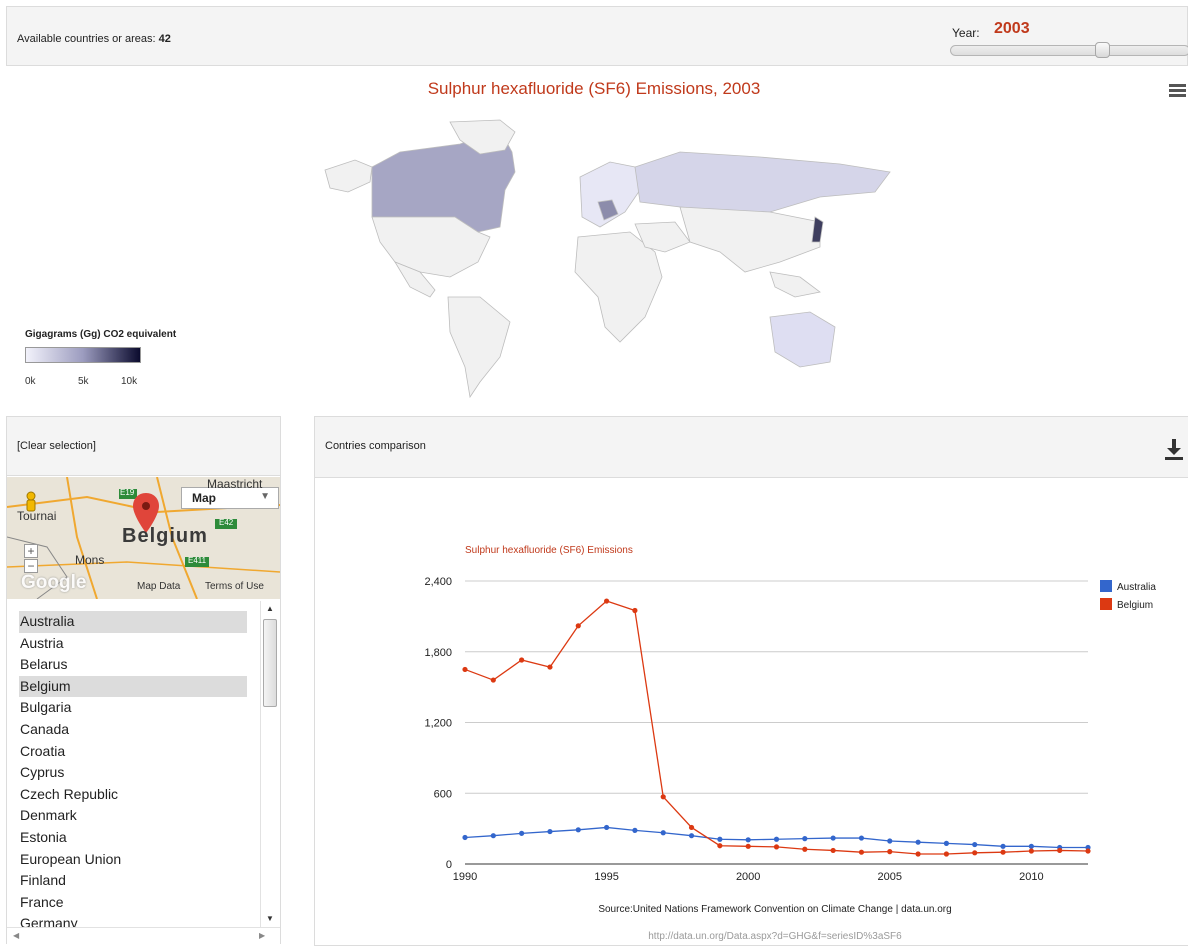 The height and width of the screenshot is (946, 1188). I want to click on legend-tick: 10k, so click(129, 381).